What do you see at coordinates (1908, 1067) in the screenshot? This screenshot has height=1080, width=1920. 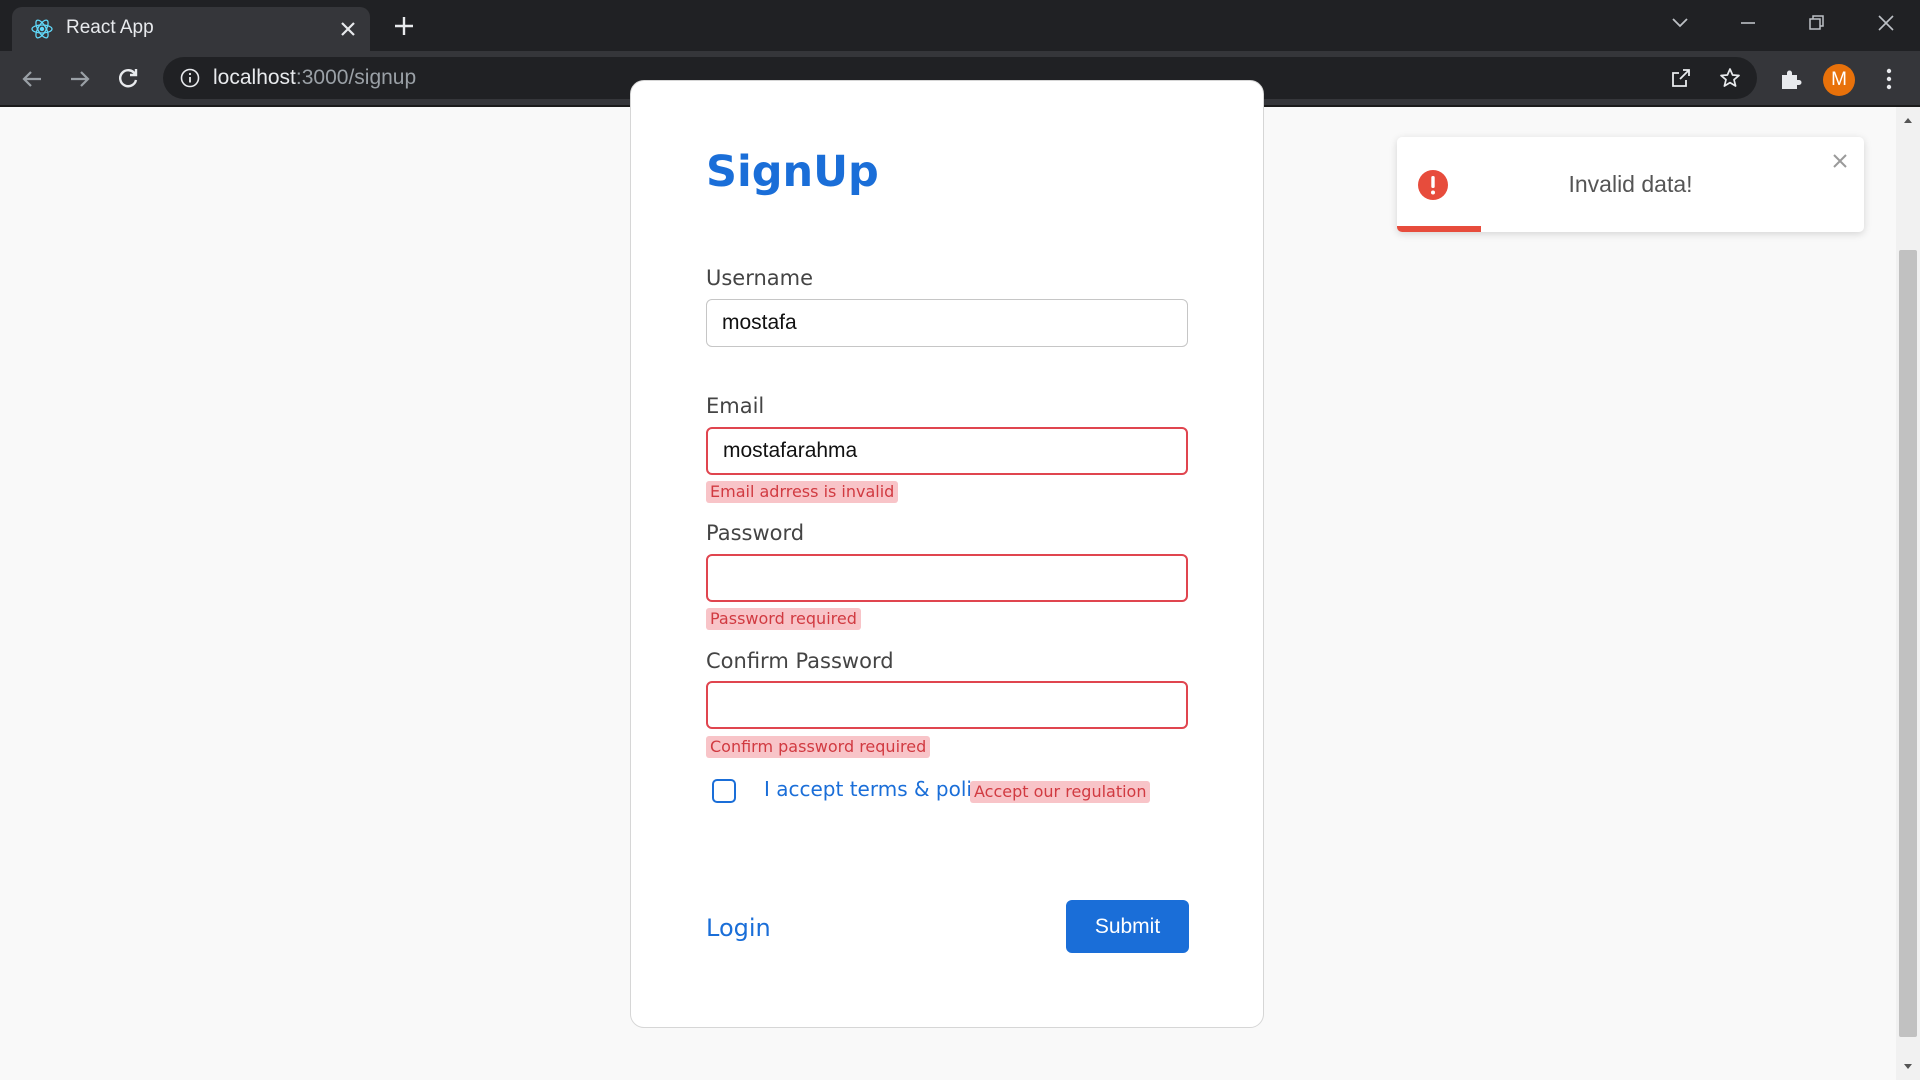 I see `scroll-down-arrow-icon` at bounding box center [1908, 1067].